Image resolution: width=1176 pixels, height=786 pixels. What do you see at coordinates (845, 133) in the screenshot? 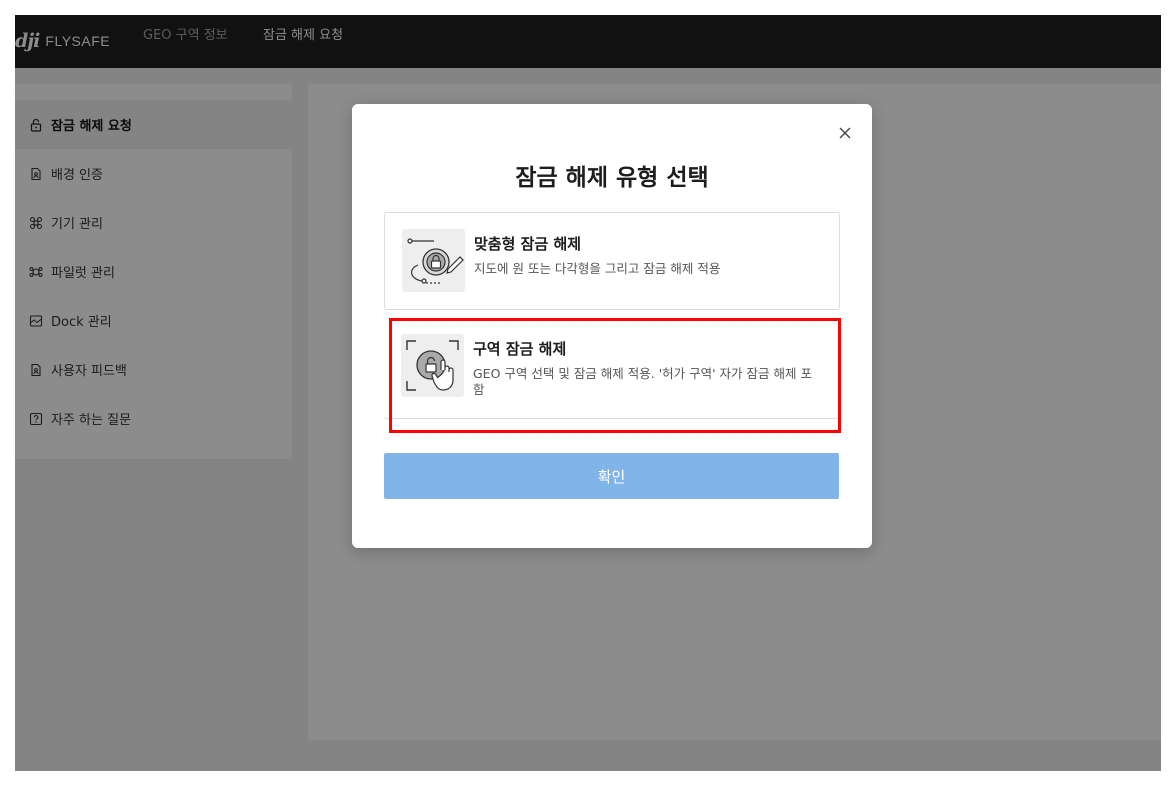
I see `close-icon` at bounding box center [845, 133].